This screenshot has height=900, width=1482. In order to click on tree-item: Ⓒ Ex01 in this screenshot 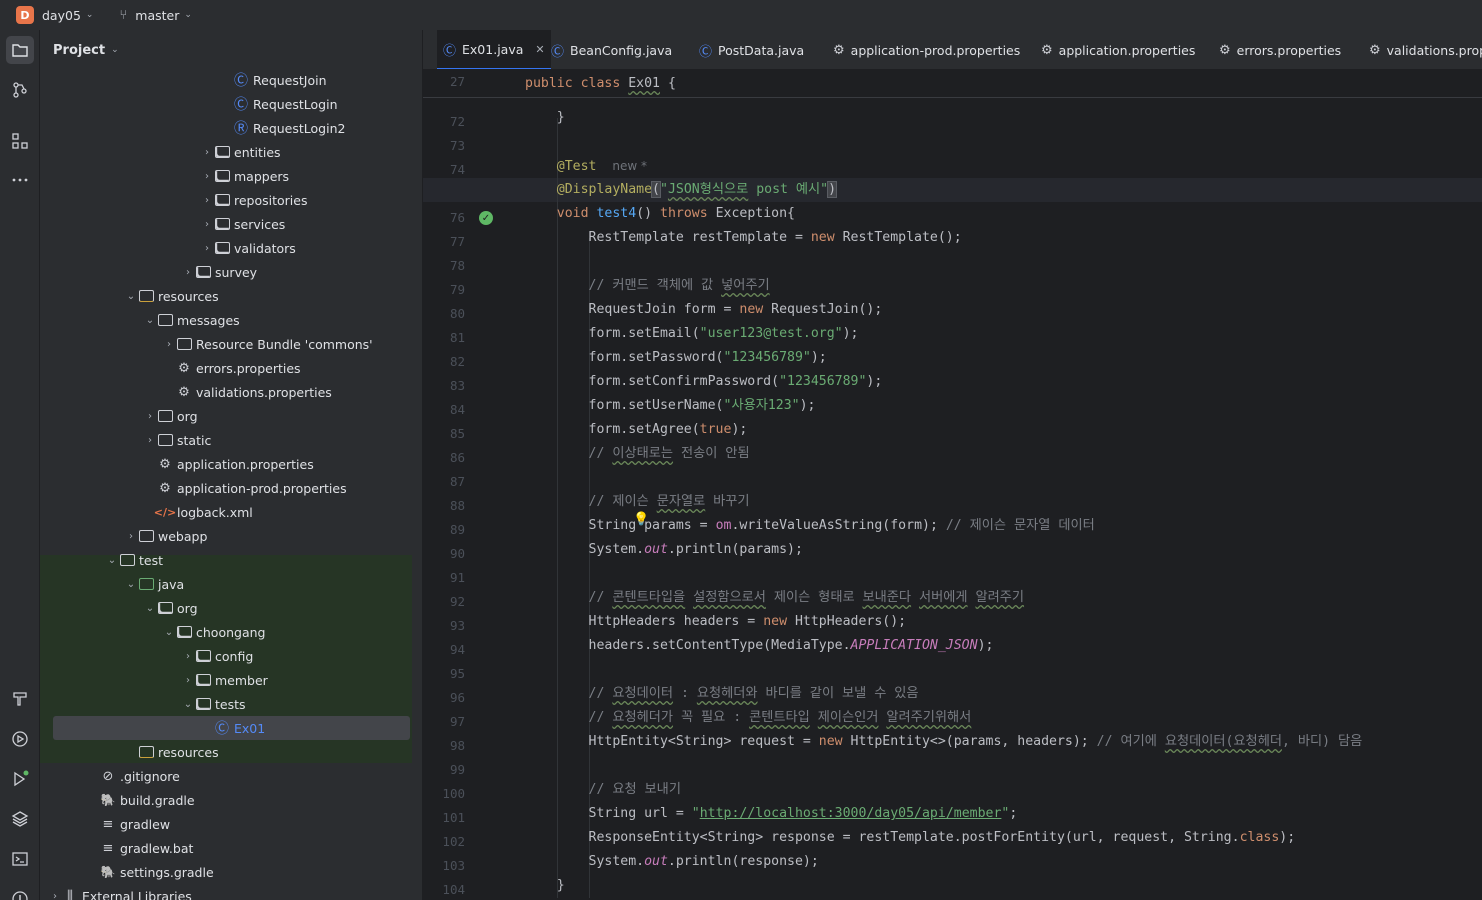, I will do `click(231, 728)`.